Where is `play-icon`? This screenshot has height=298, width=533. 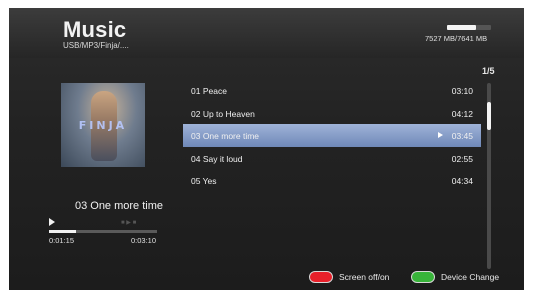
play-icon is located at coordinates (52, 222).